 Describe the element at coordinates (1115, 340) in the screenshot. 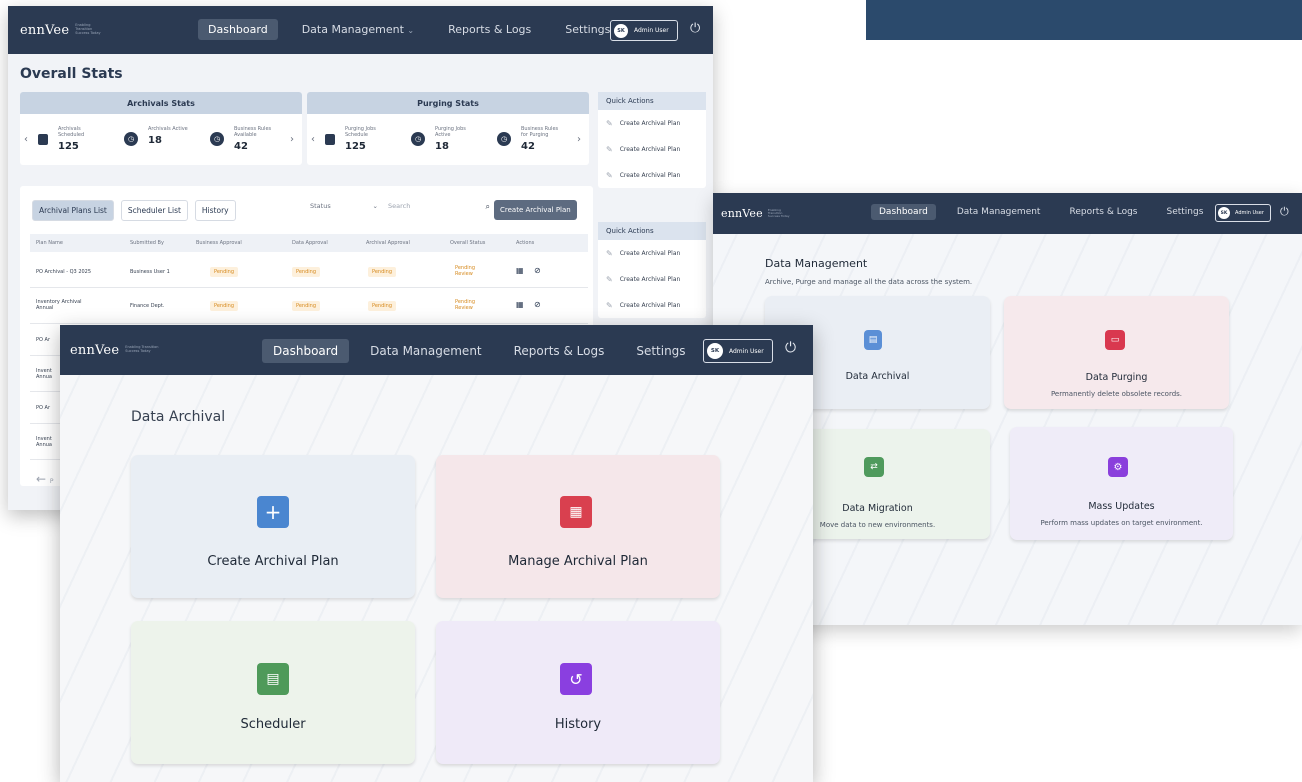

I see `folder-delete-icon: ▭` at that location.